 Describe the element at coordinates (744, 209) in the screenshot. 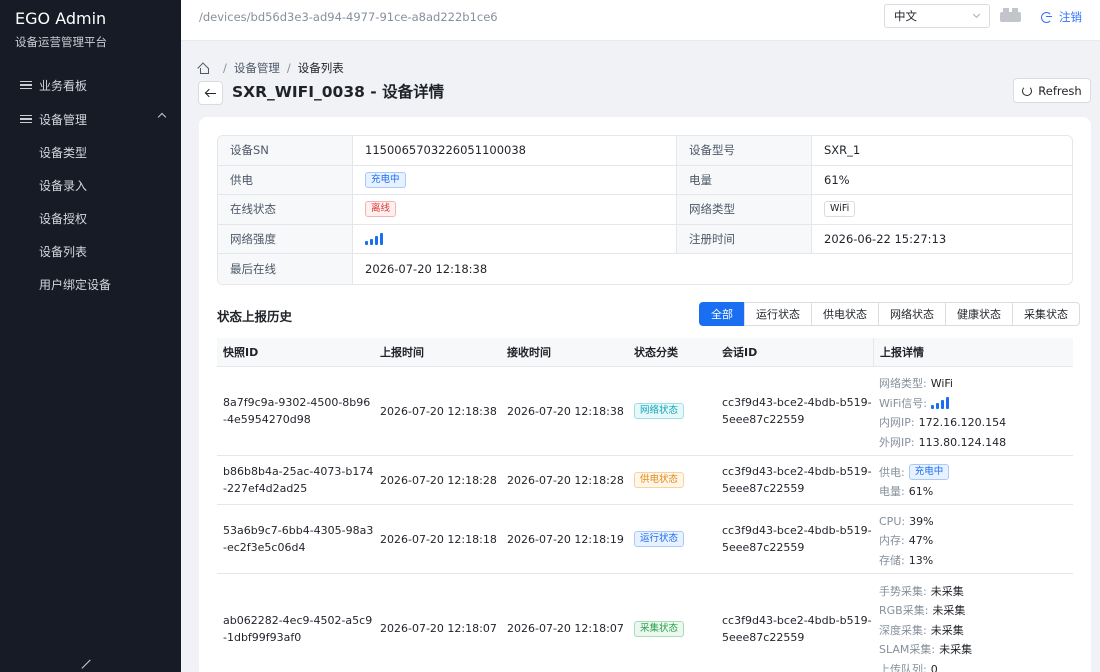

I see `network-type-label: 网络类型` at that location.